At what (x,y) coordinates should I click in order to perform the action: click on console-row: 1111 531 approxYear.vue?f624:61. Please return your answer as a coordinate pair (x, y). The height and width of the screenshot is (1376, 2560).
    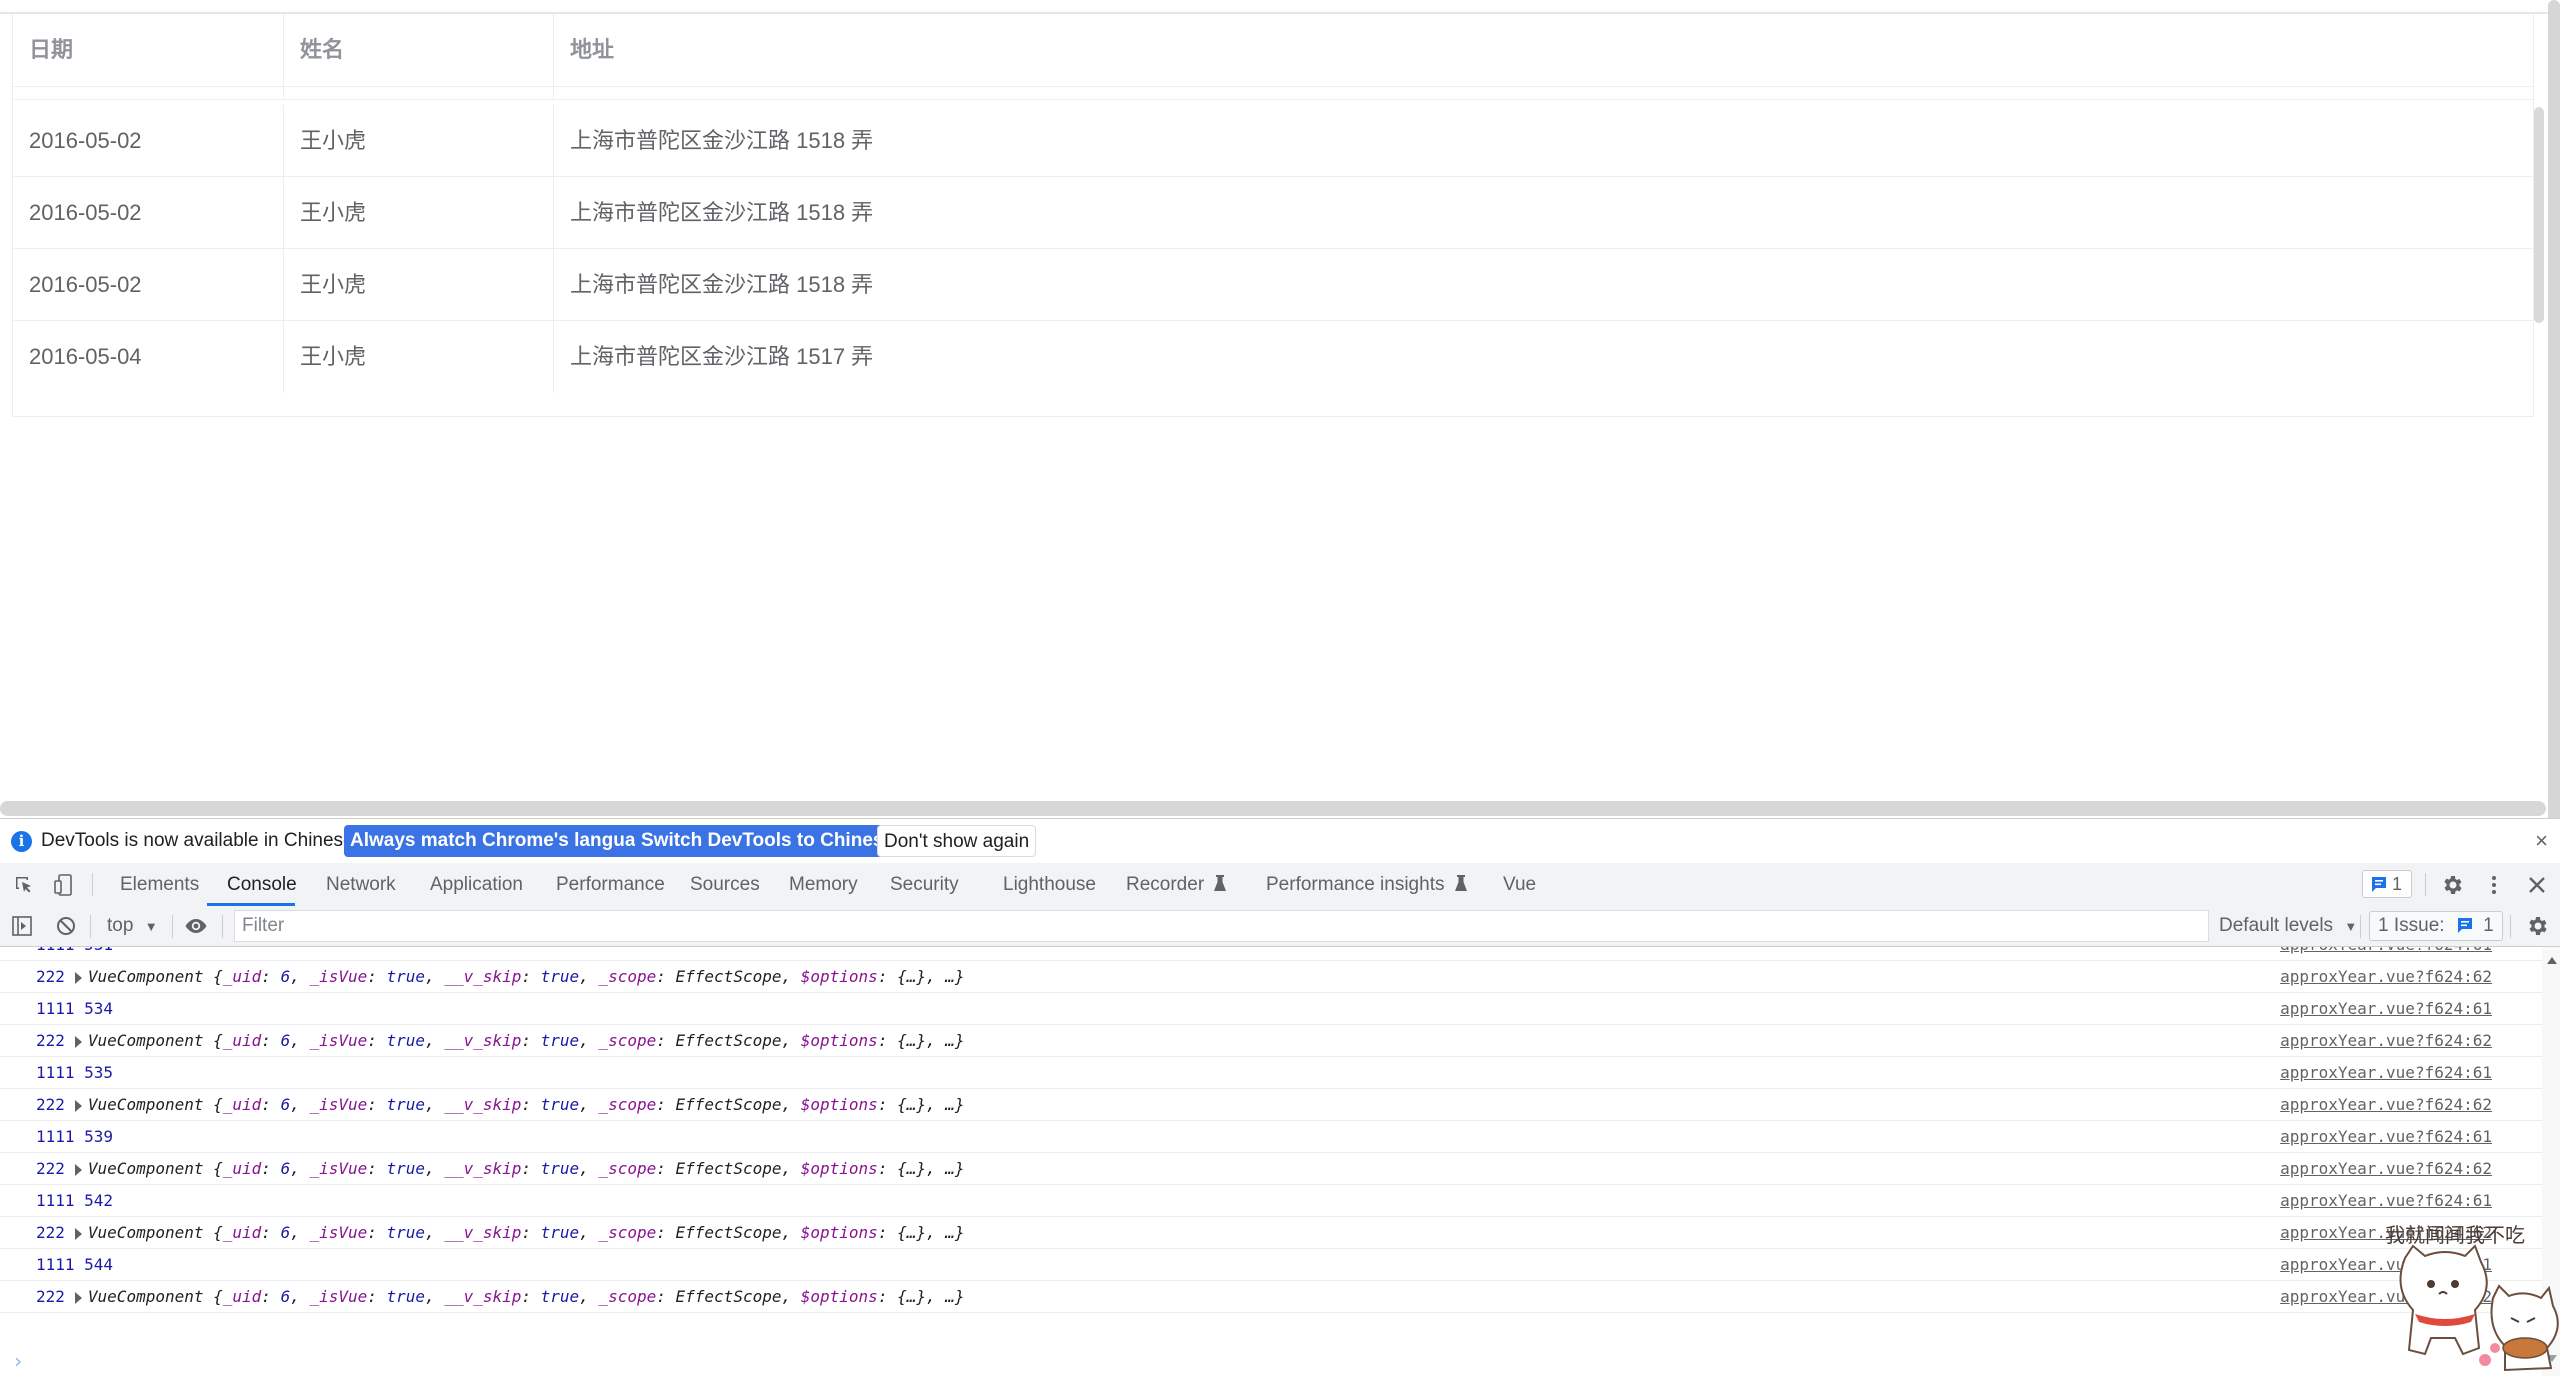
    Looking at the image, I should click on (1271, 954).